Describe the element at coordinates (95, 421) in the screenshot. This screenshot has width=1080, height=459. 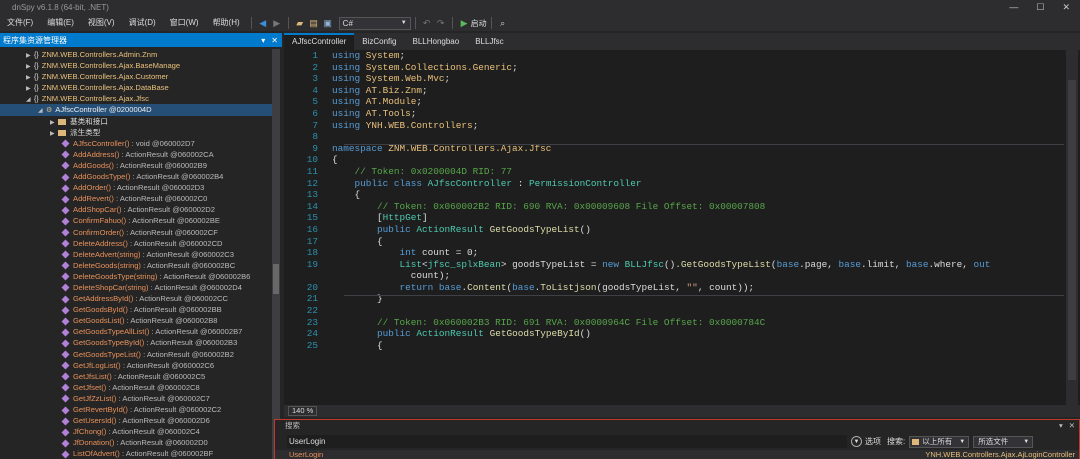
I see `method-name: GetUsersId()` at that location.